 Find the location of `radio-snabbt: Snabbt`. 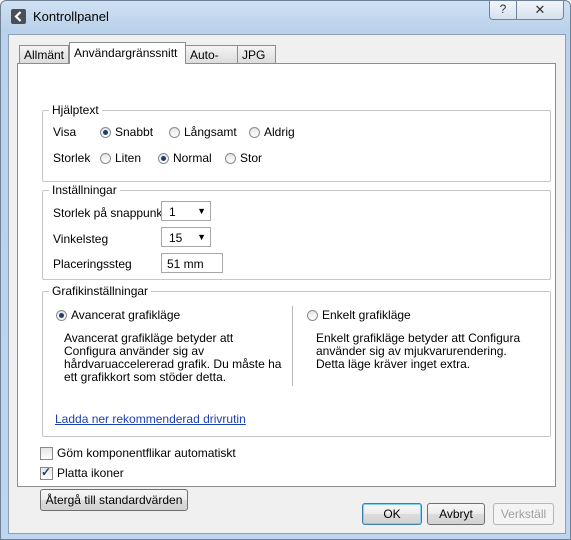

radio-snabbt: Snabbt is located at coordinates (126, 132).